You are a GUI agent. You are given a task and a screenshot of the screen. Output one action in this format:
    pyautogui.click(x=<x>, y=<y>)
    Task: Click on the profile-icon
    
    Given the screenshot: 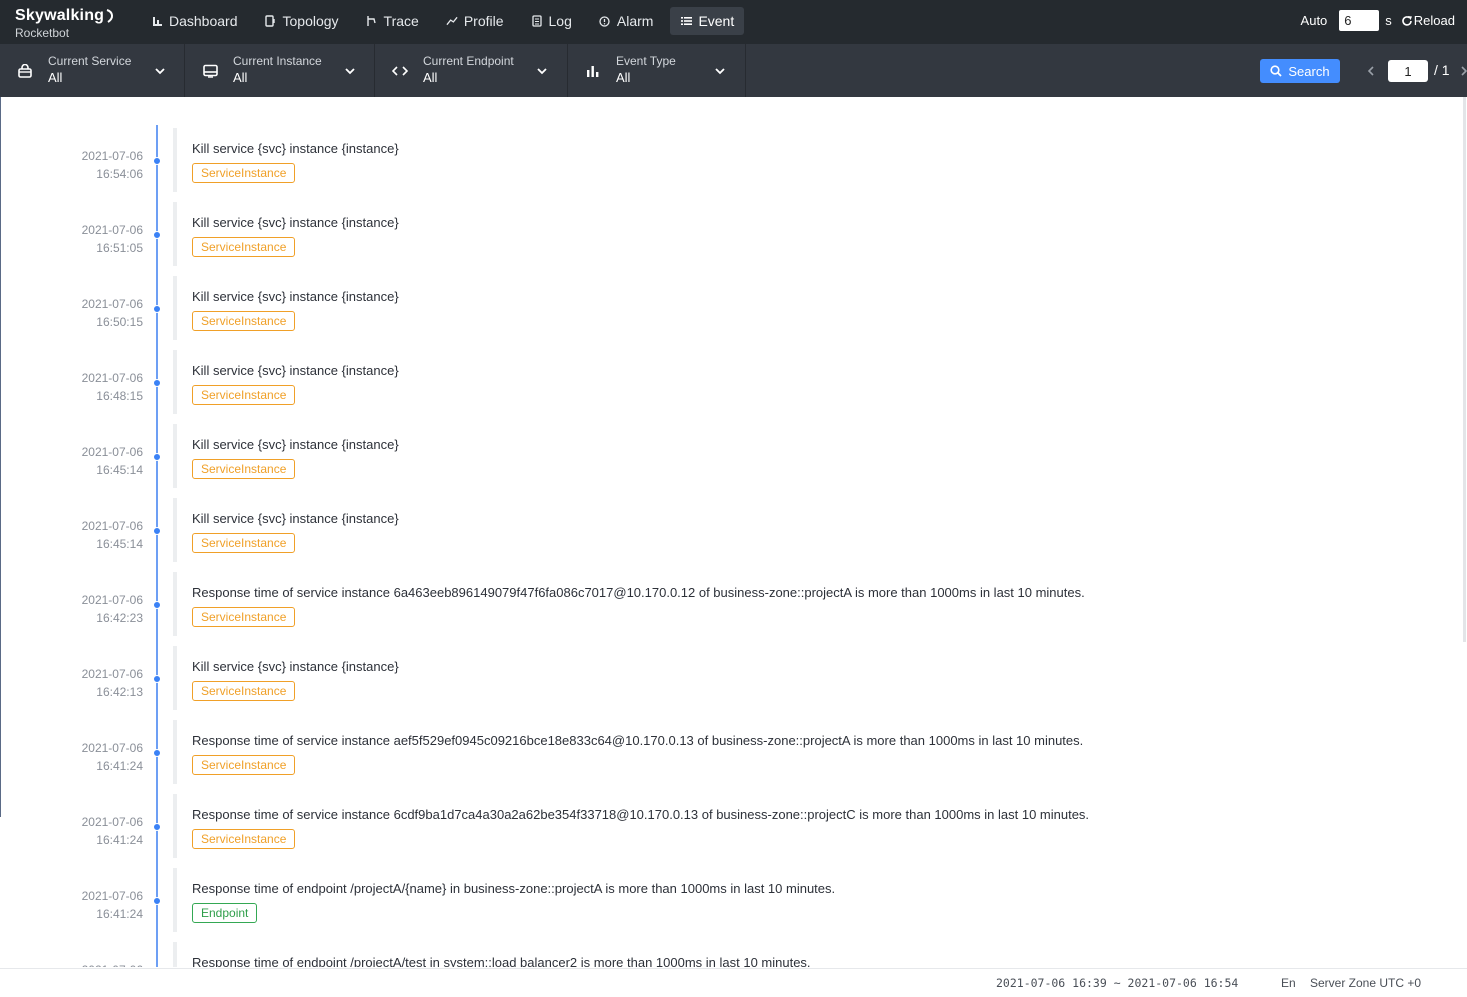 What is the action you would take?
    pyautogui.click(x=452, y=21)
    